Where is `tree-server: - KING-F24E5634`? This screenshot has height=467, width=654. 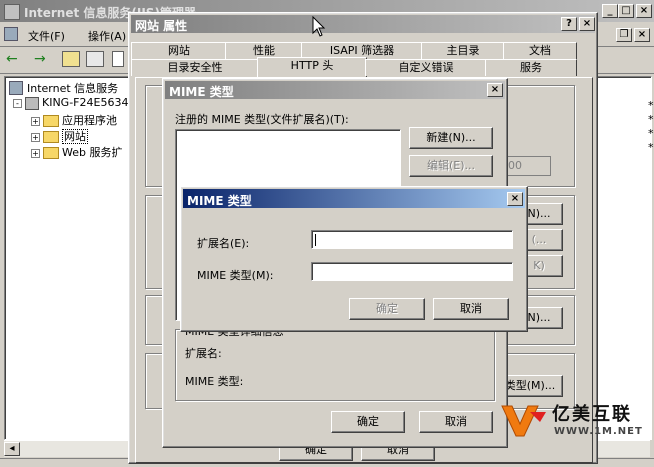
tree-server: - KING-F24E5634 is located at coordinates (70, 103).